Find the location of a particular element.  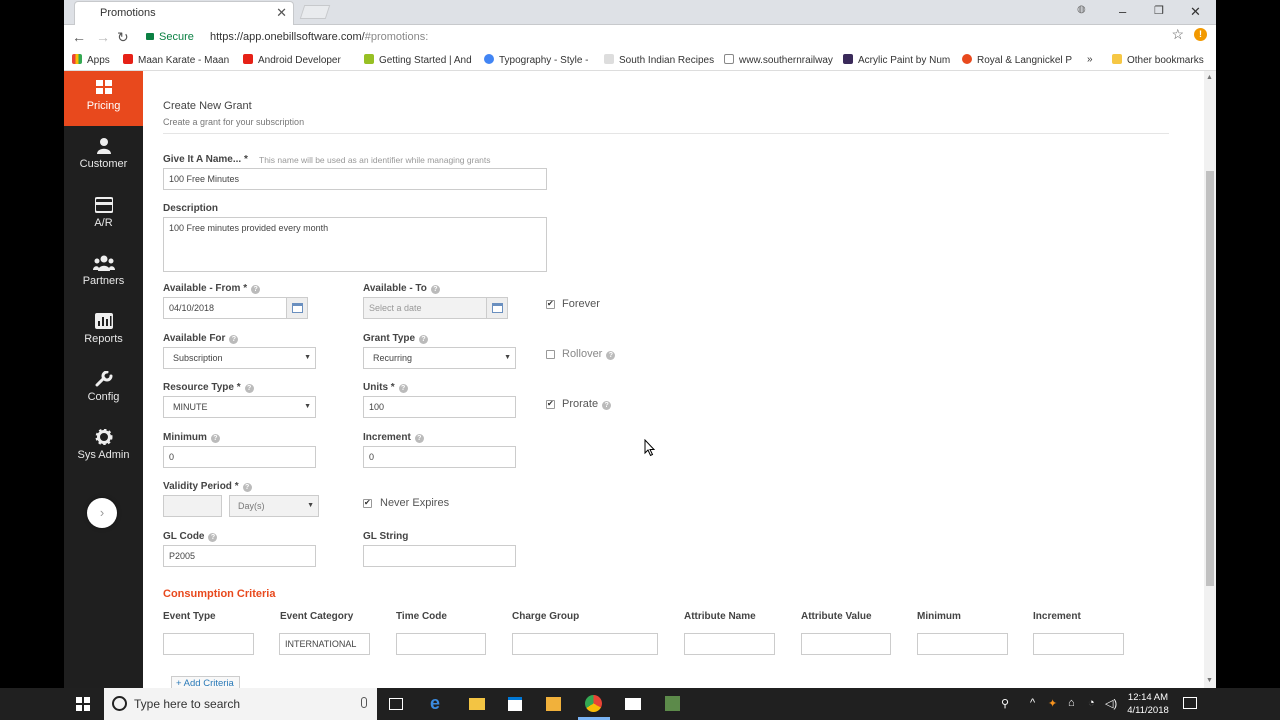

name-input: 100 Free Minutes is located at coordinates (355, 179).